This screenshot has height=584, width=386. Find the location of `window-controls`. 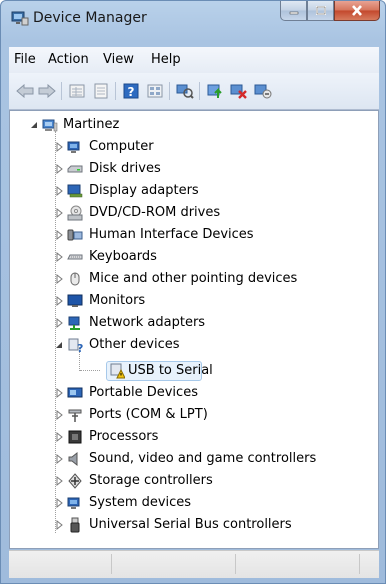

window-controls is located at coordinates (330, 11).